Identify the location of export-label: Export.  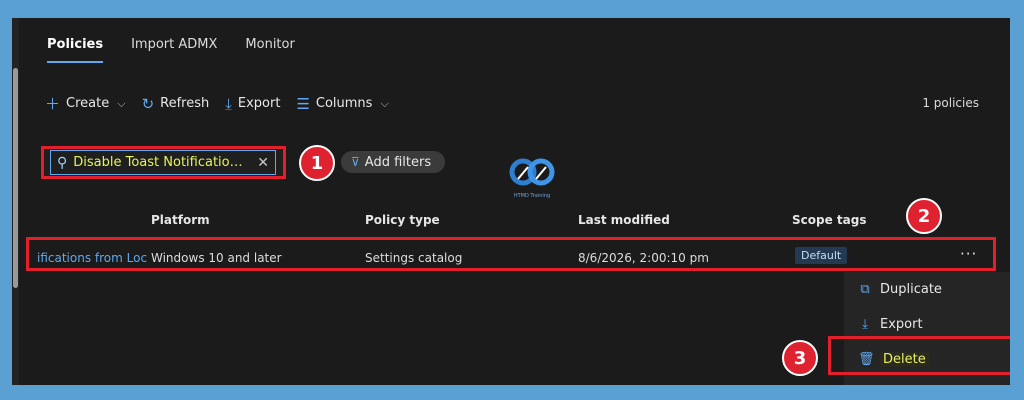
(259, 103).